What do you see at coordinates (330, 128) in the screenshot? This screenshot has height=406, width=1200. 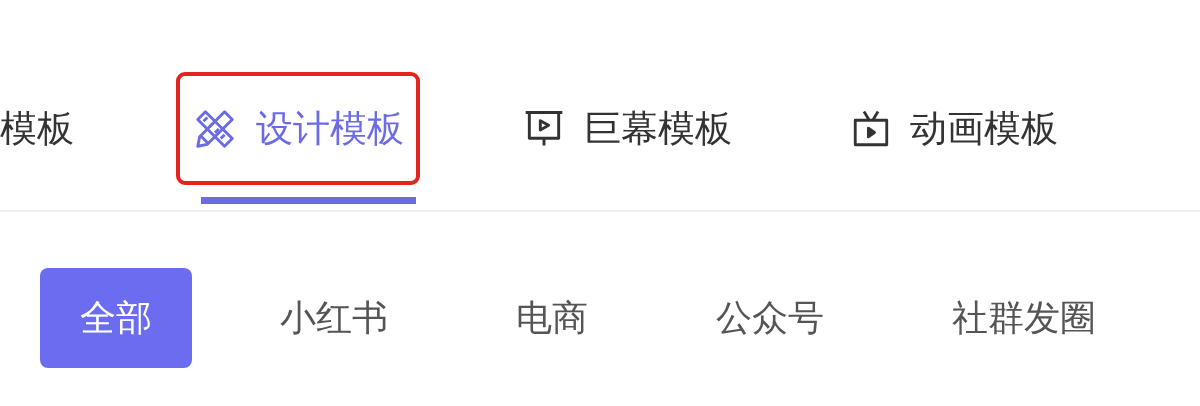 I see `tab-label: 设计模板` at bounding box center [330, 128].